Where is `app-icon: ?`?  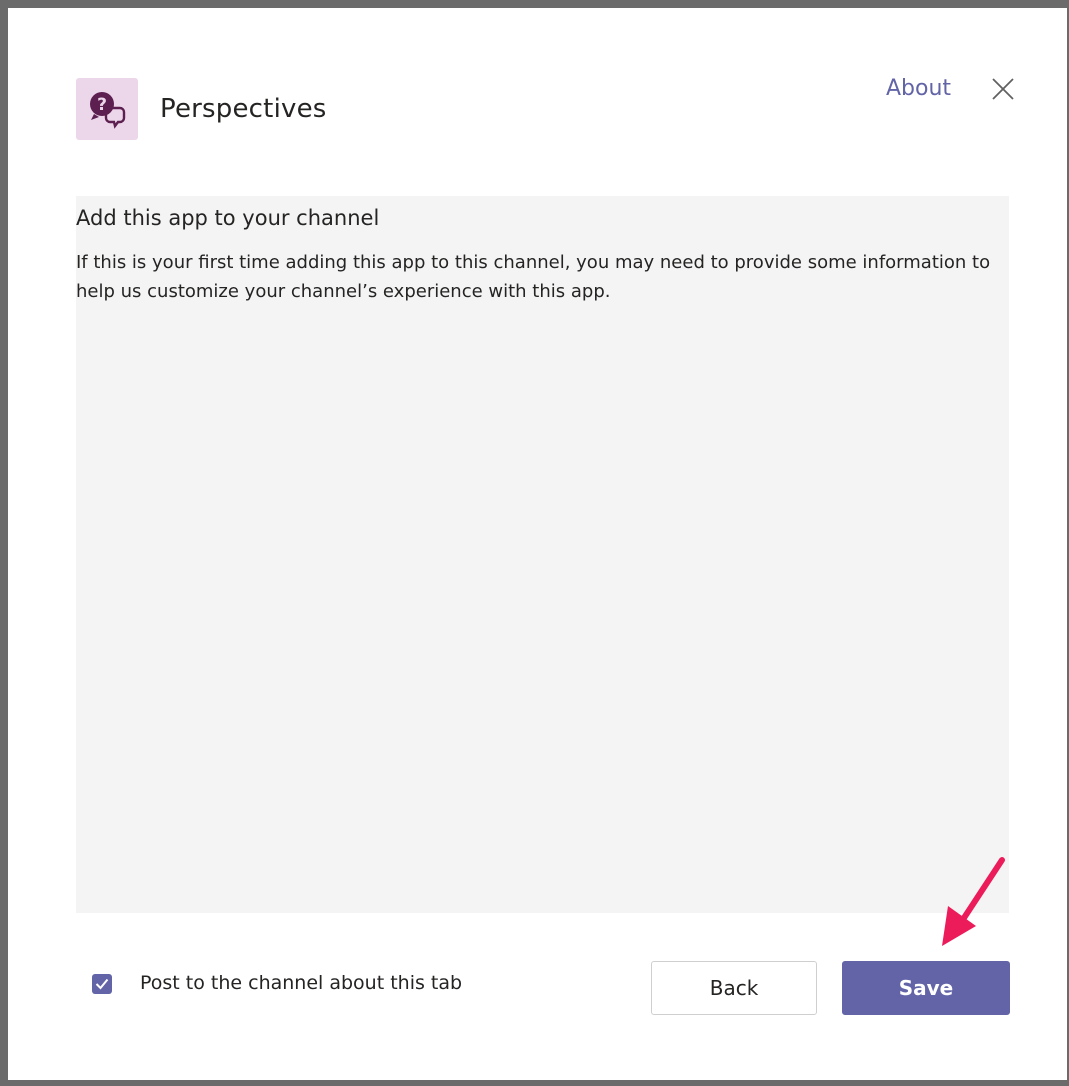
app-icon: ? is located at coordinates (107, 109).